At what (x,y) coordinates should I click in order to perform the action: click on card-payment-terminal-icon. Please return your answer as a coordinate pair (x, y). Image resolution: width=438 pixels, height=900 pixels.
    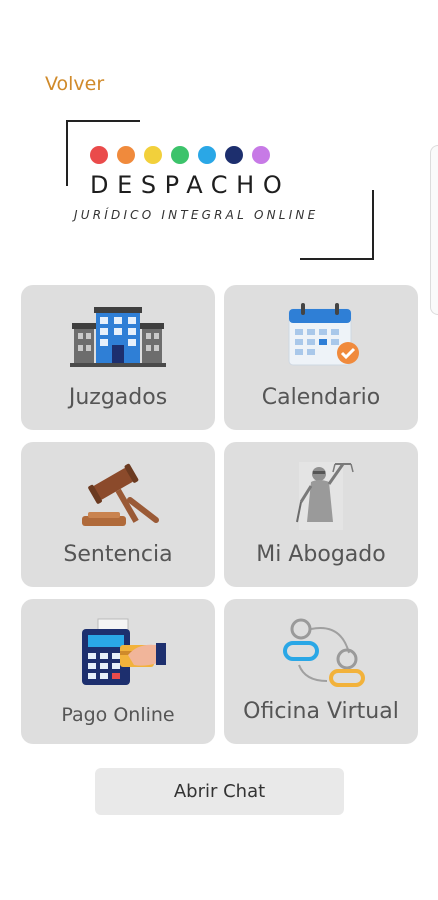
    Looking at the image, I should click on (124, 651).